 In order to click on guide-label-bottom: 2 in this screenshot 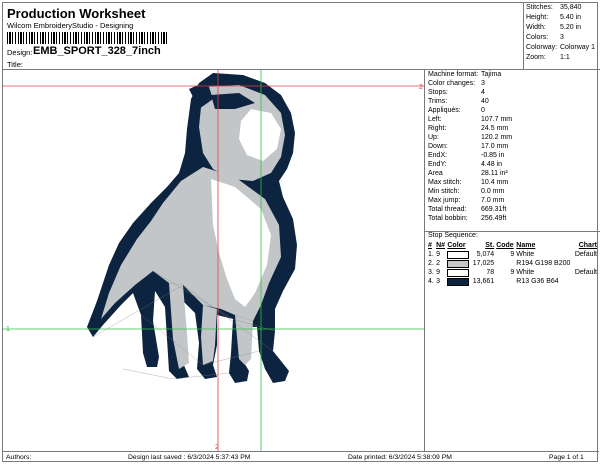, I will do `click(217, 447)`.